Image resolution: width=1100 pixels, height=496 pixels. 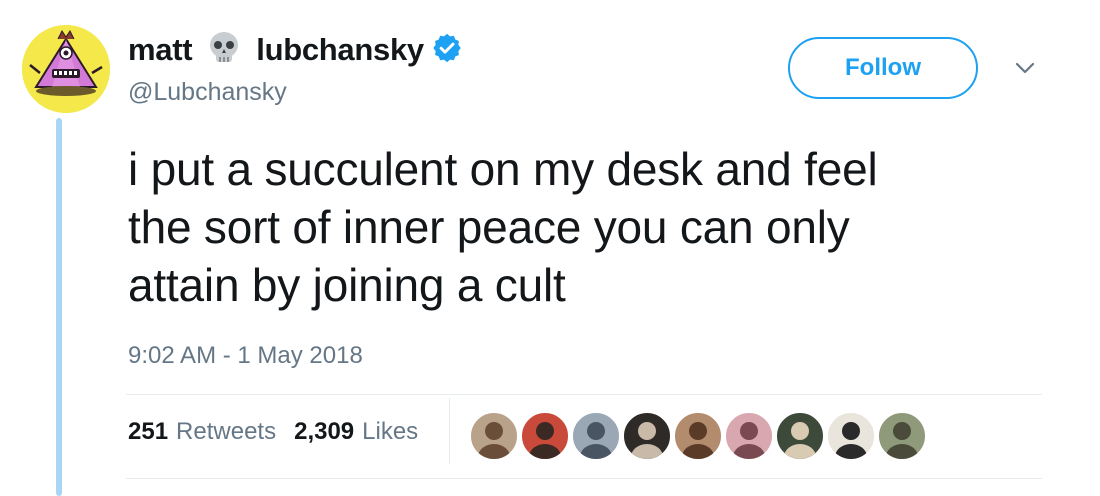 I want to click on tweet-stats: 251 Retweets 2,309 Likes, so click(x=273, y=432).